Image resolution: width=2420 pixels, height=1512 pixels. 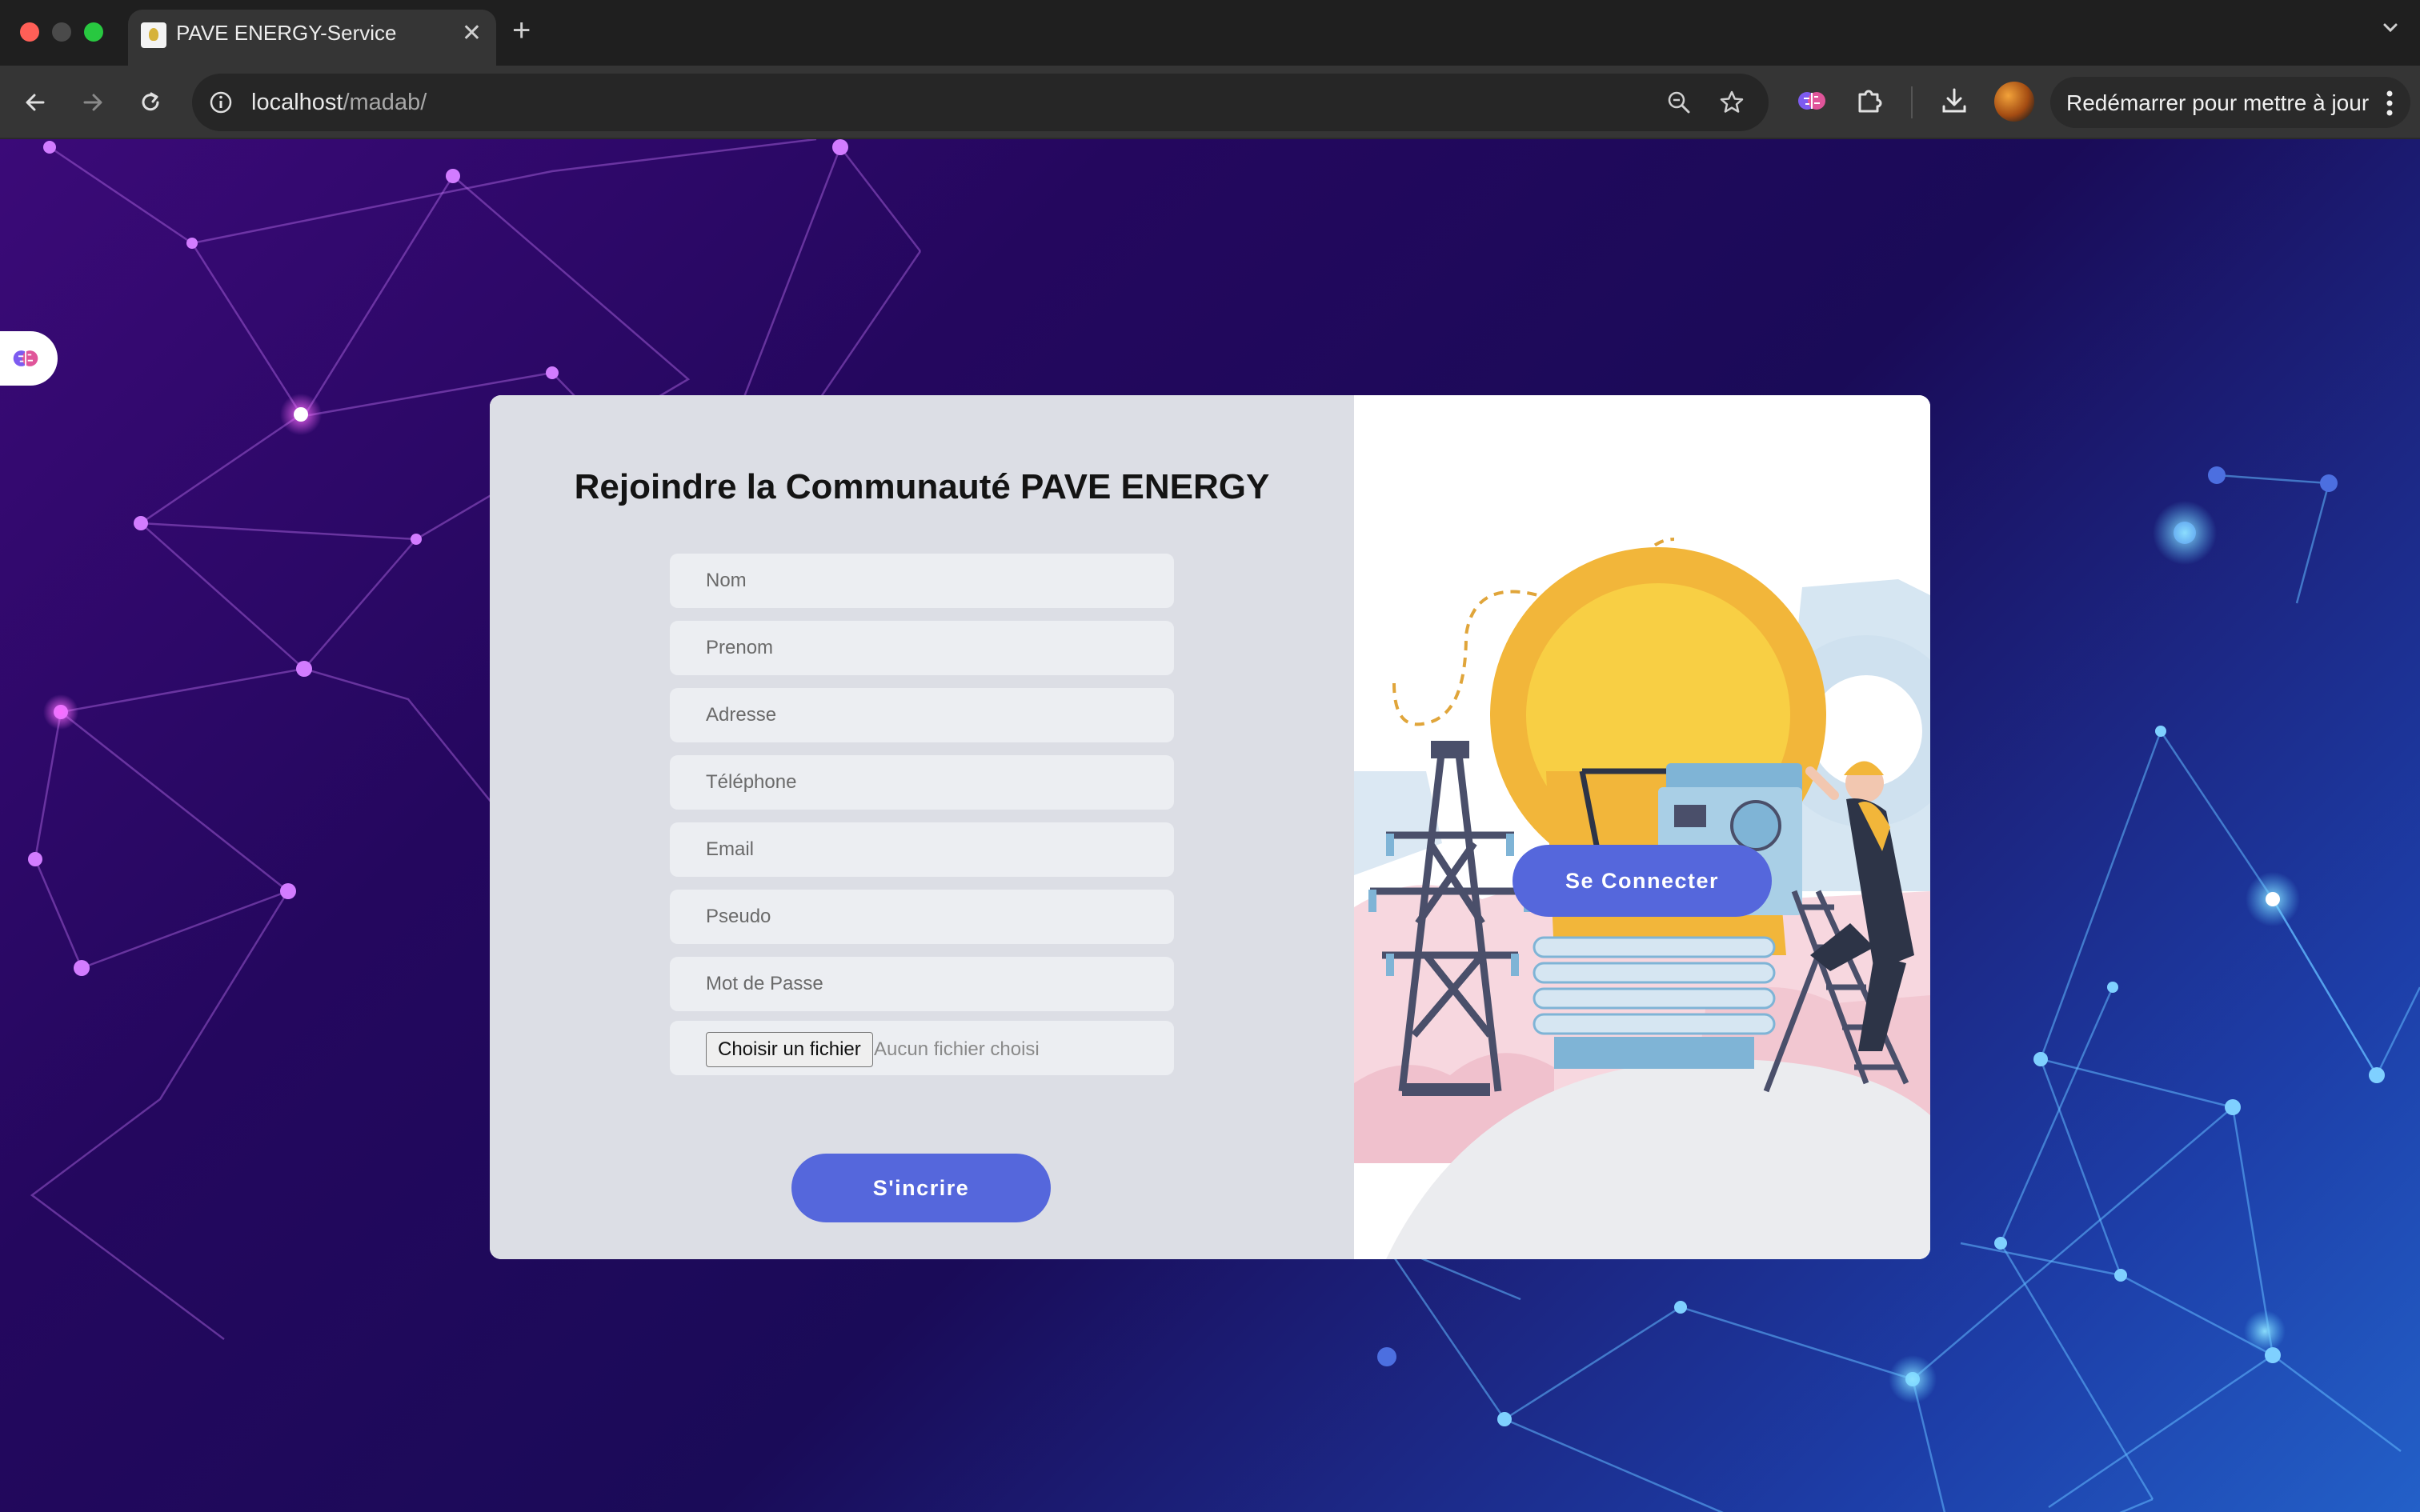 What do you see at coordinates (472, 33) in the screenshot?
I see `close-icon: ✕` at bounding box center [472, 33].